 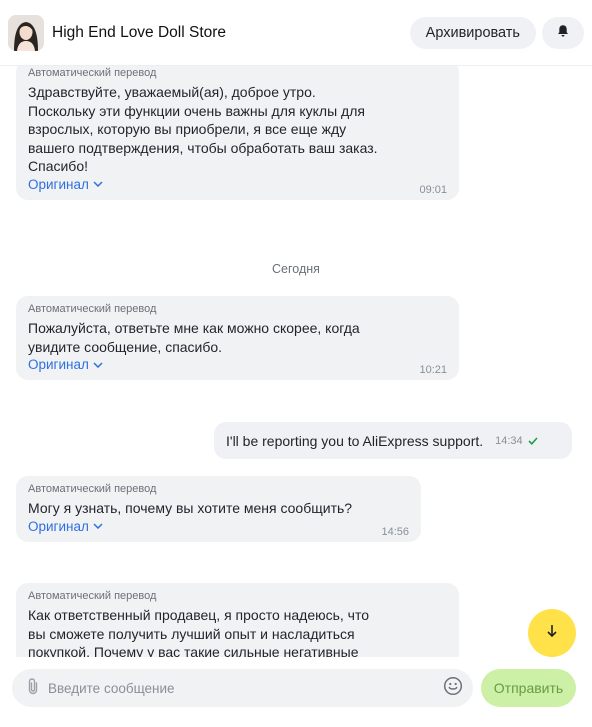 I want to click on store-avatar, so click(x=26, y=32).